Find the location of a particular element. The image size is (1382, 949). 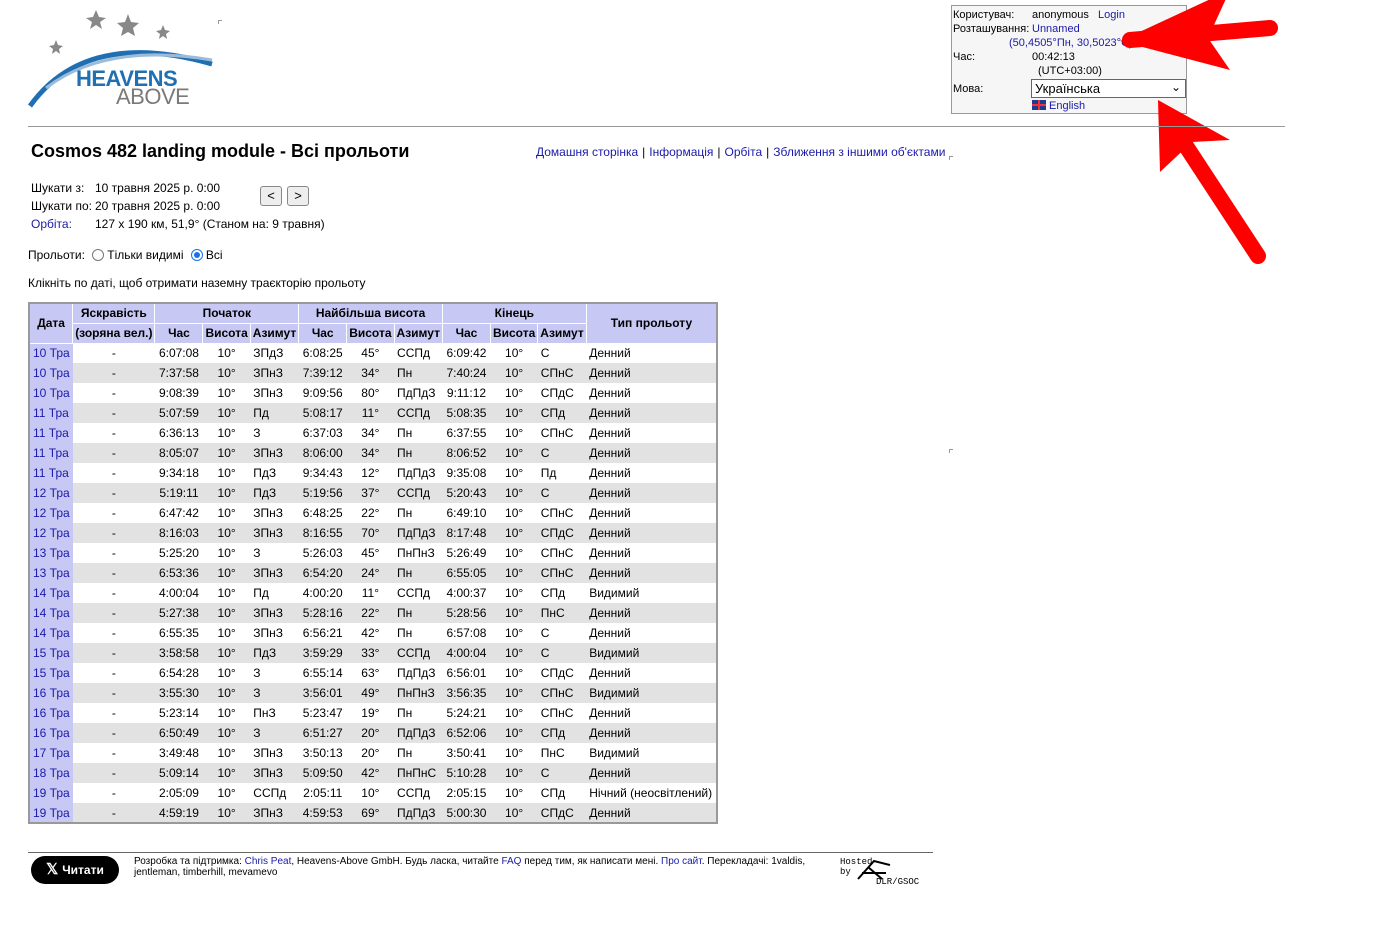

next-period-button: > is located at coordinates (298, 196).